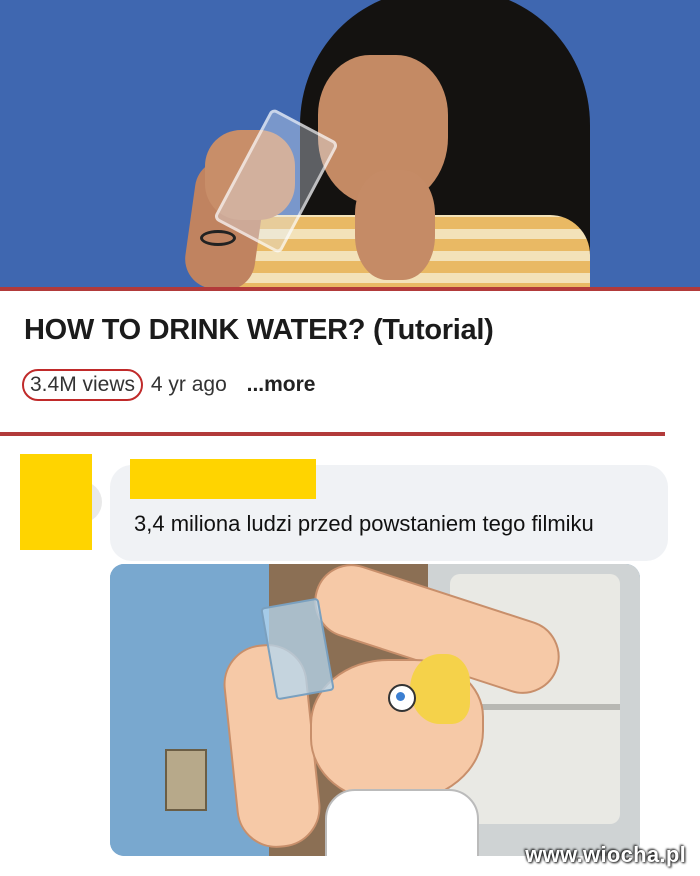  Describe the element at coordinates (56, 502) in the screenshot. I see `avatar-redacted` at that location.